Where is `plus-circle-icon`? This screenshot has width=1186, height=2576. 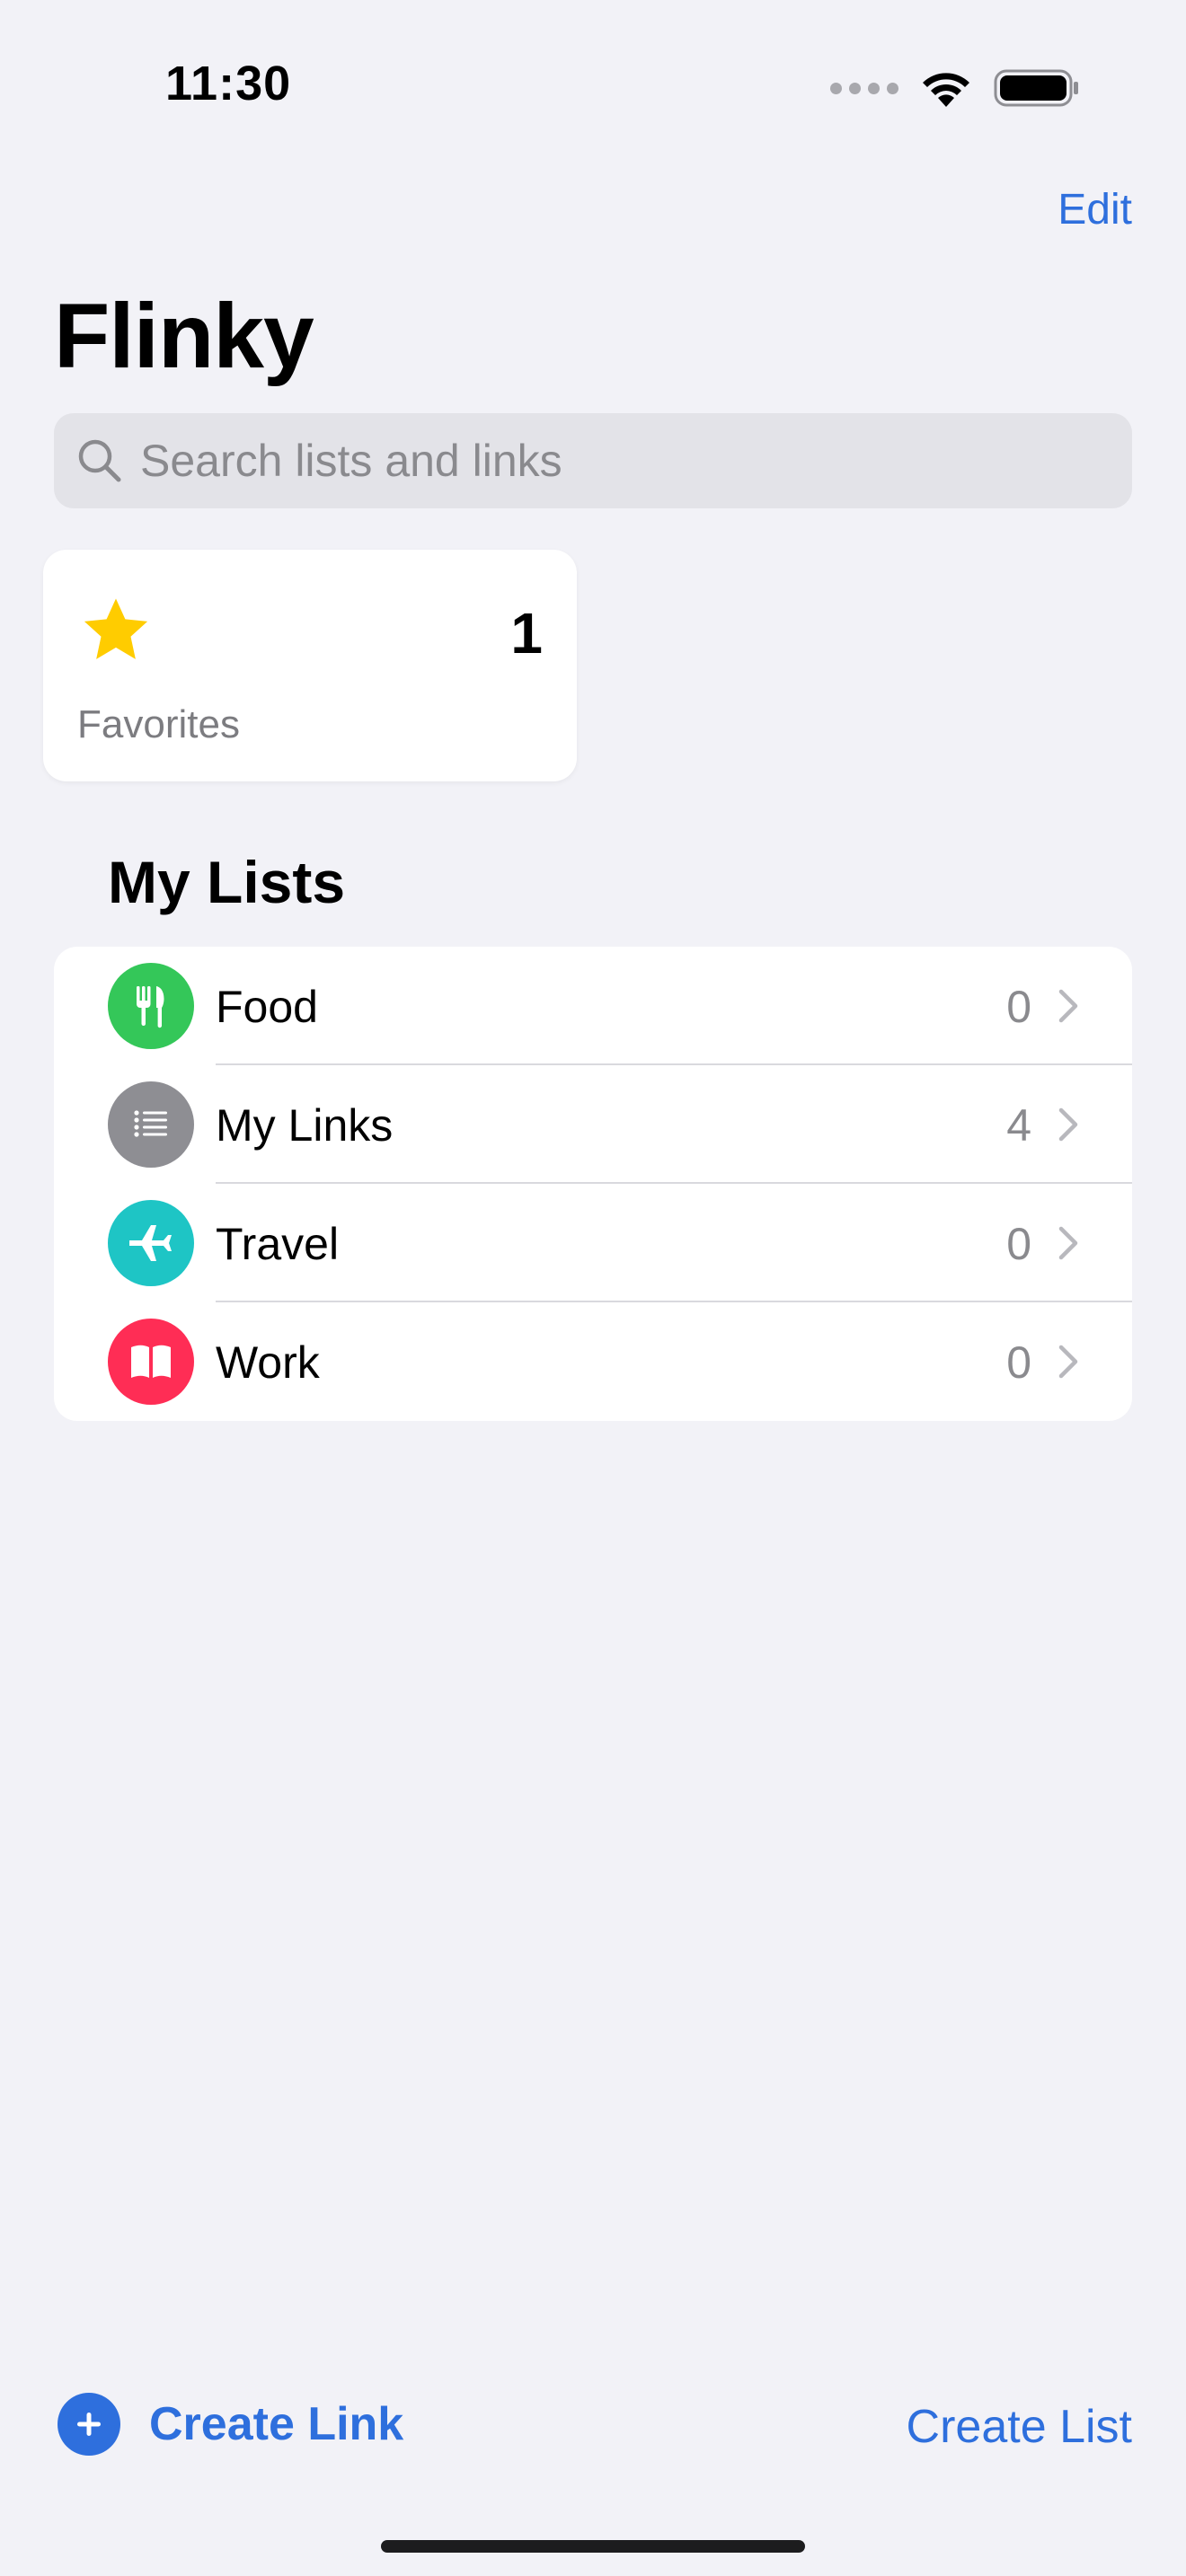
plus-circle-icon is located at coordinates (89, 2424).